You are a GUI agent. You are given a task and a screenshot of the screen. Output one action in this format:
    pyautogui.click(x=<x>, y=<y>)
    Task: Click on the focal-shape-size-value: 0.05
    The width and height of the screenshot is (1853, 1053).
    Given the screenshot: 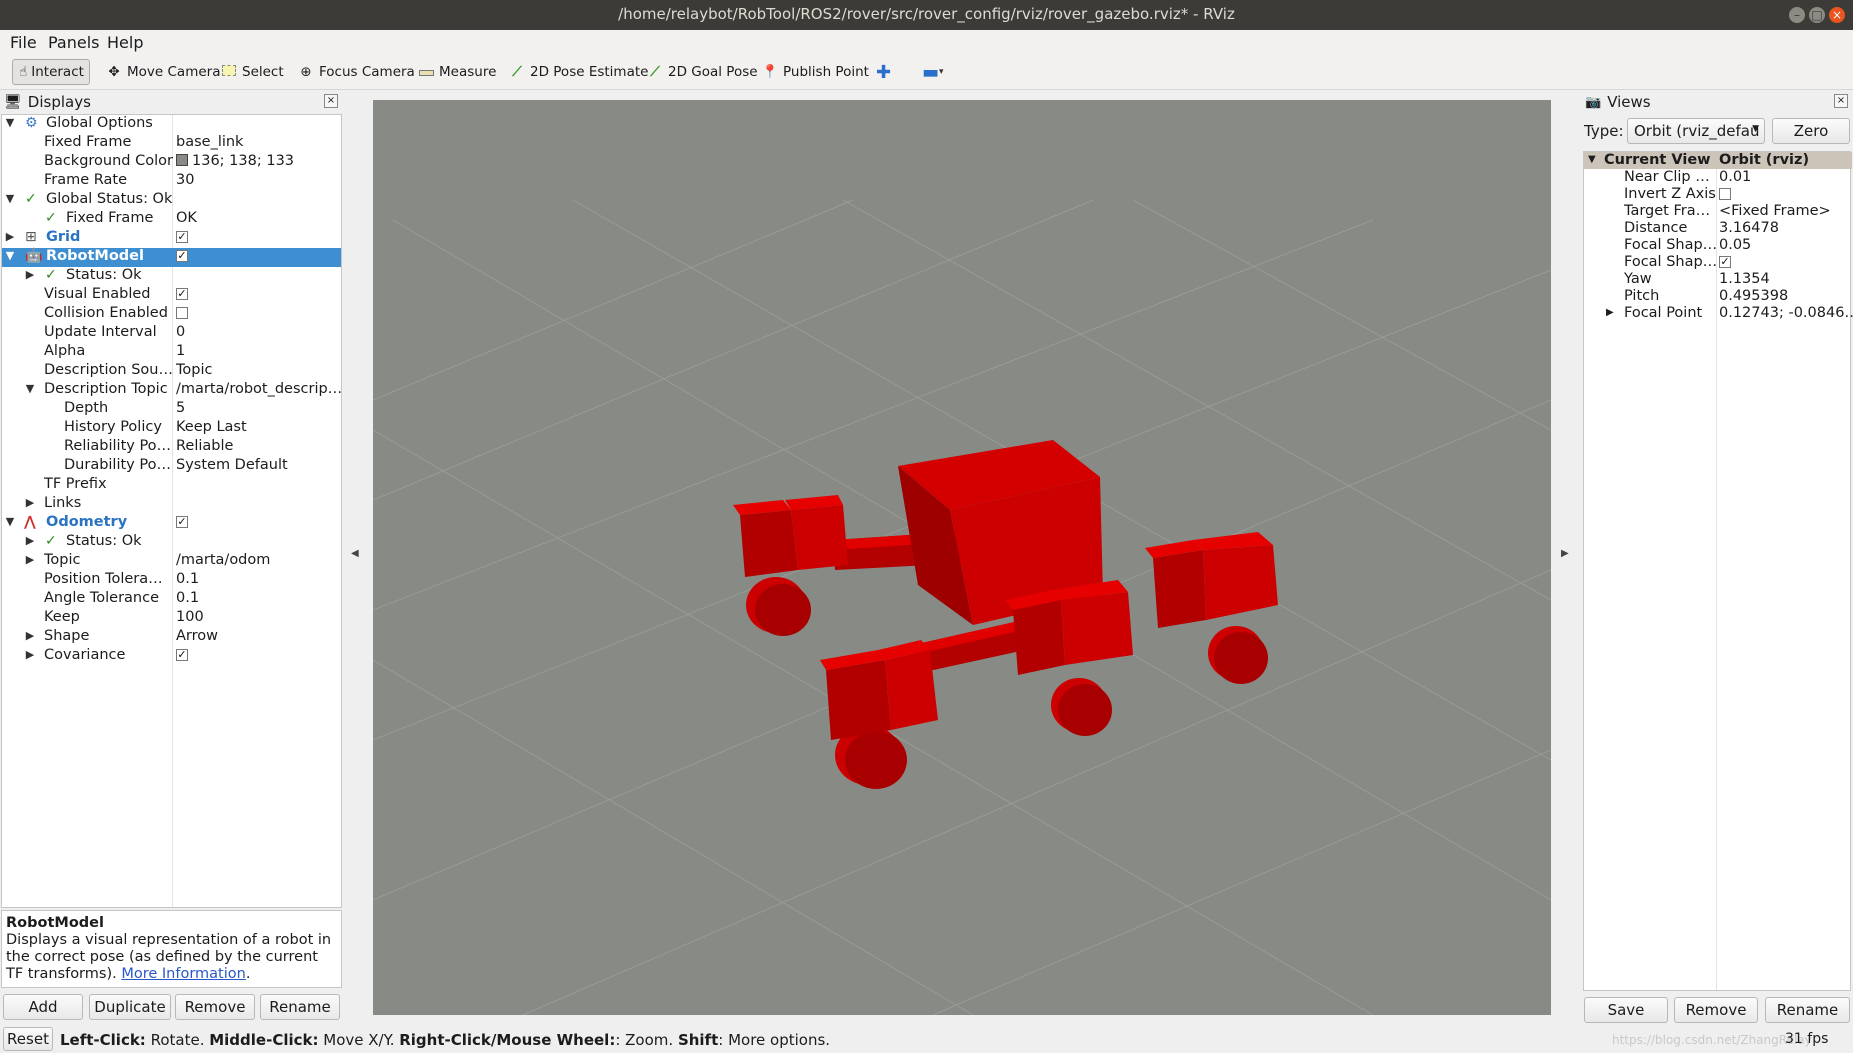 What is the action you would take?
    pyautogui.click(x=1735, y=245)
    